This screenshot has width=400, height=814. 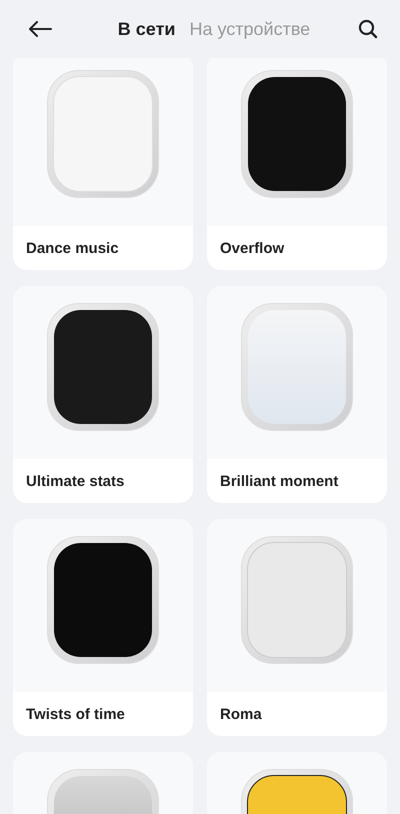 What do you see at coordinates (72, 248) in the screenshot?
I see `watch-face-title: Dance music` at bounding box center [72, 248].